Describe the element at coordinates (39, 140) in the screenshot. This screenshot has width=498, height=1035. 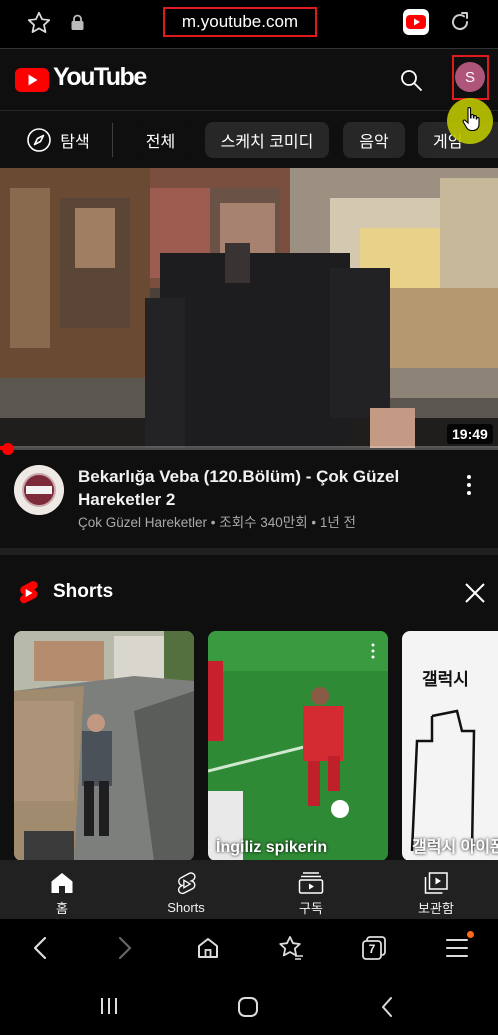
I see `compass-icon` at that location.